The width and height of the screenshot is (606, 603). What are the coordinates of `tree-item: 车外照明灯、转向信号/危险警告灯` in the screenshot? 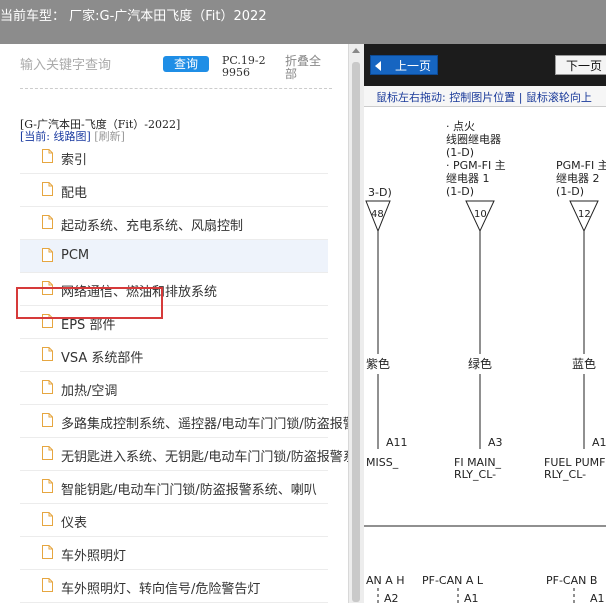 It's located at (174, 586).